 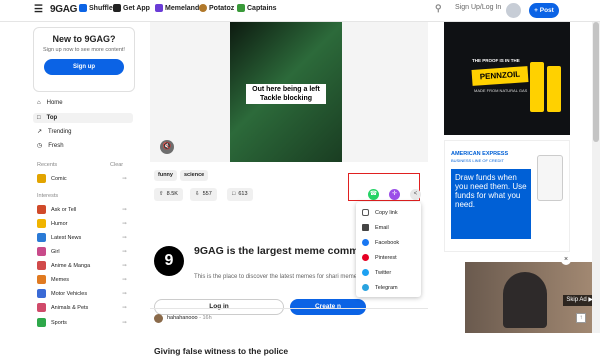 I want to click on potato-icon, so click(x=203, y=8).